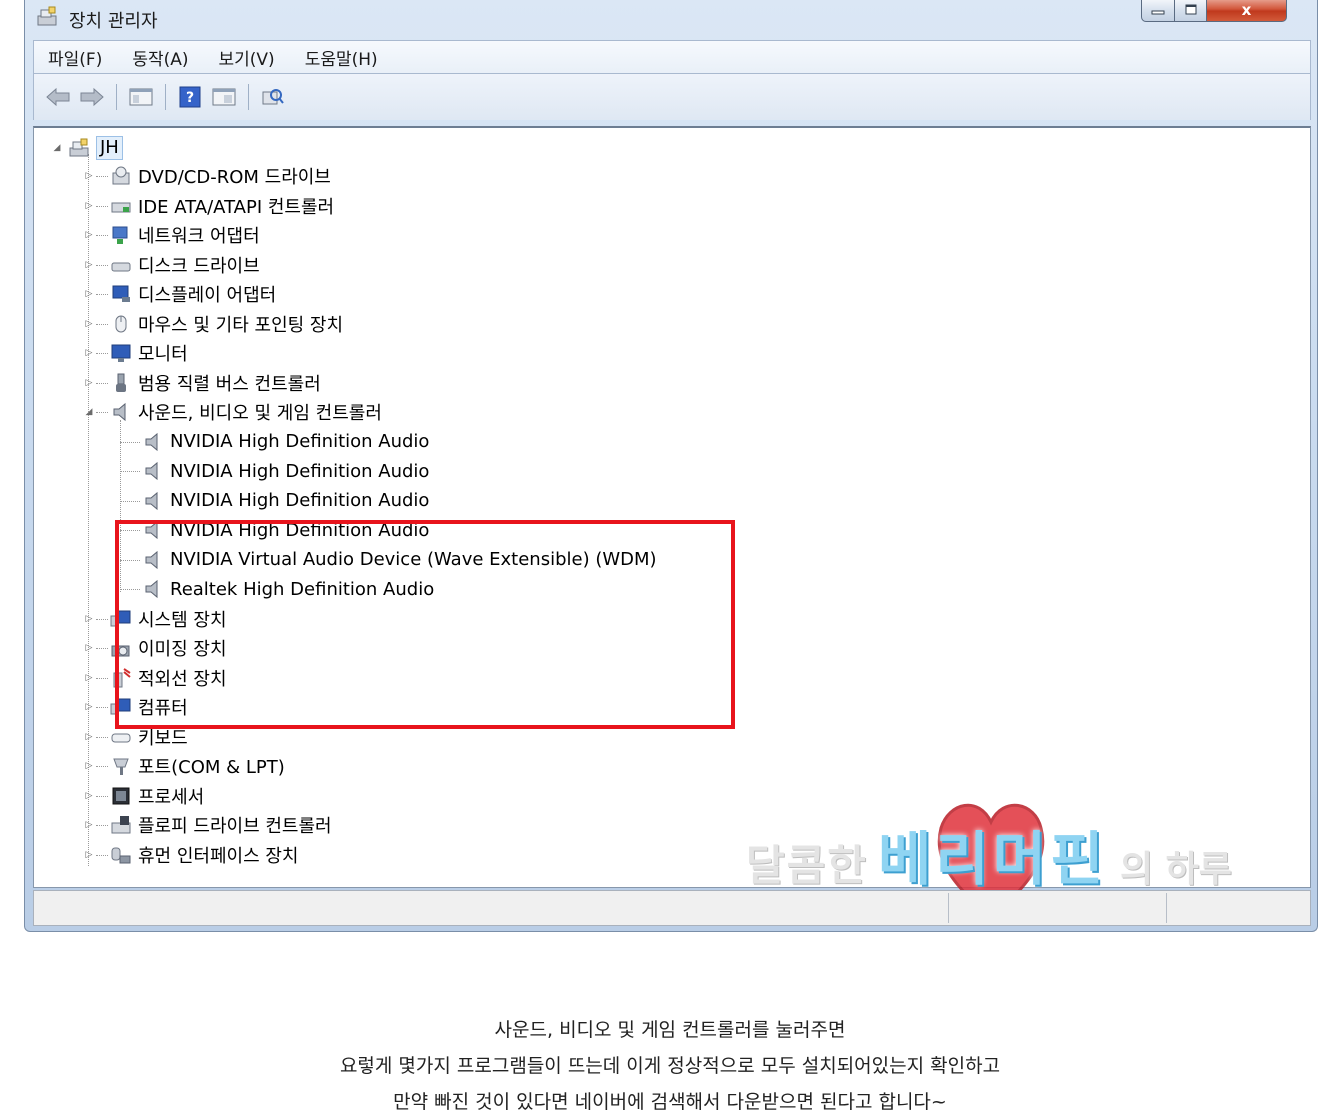 The height and width of the screenshot is (1120, 1340). I want to click on category-label: 프로세서, so click(171, 797).